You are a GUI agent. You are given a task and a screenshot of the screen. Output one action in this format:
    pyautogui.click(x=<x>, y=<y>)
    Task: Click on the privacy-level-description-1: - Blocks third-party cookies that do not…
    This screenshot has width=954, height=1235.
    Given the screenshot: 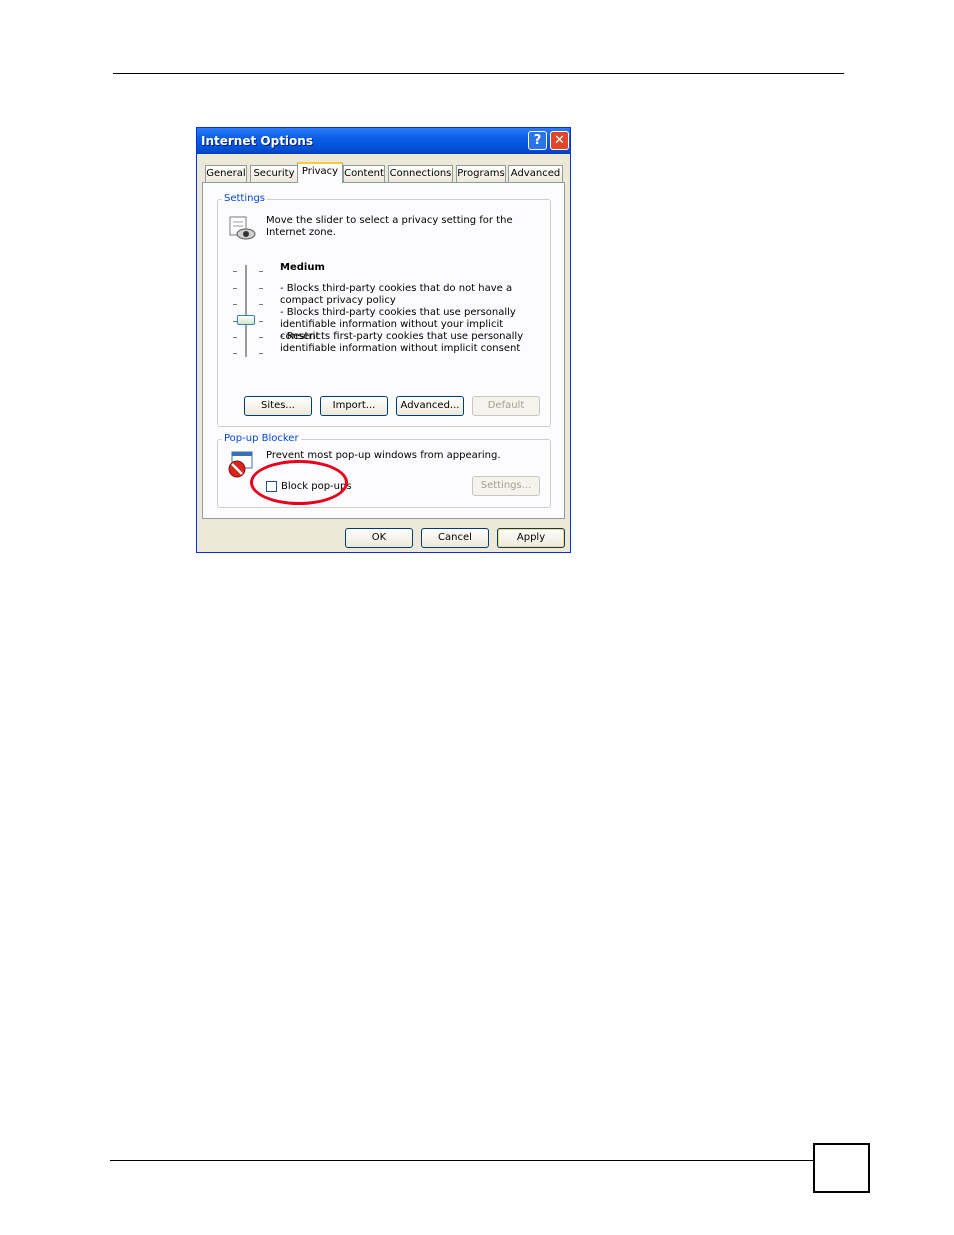 What is the action you would take?
    pyautogui.click(x=396, y=294)
    